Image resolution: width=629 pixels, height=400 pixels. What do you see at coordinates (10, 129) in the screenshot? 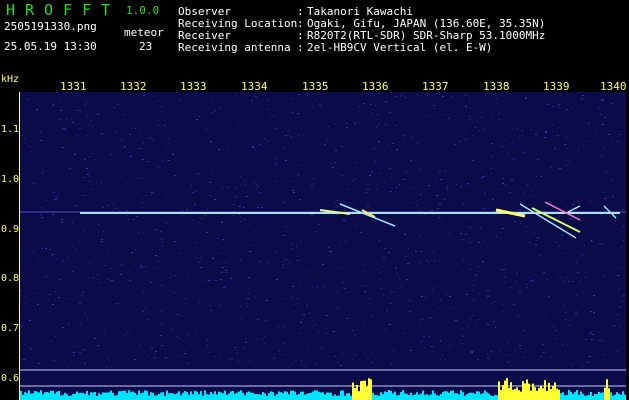
I see `y-tick-label: 1.1` at bounding box center [10, 129].